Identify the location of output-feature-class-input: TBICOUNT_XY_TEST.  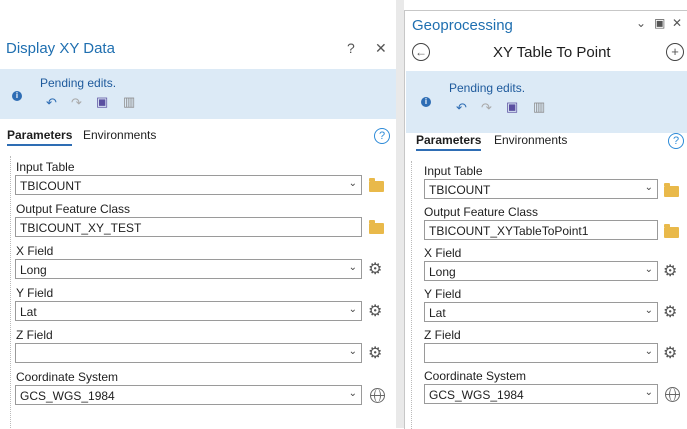
(188, 227).